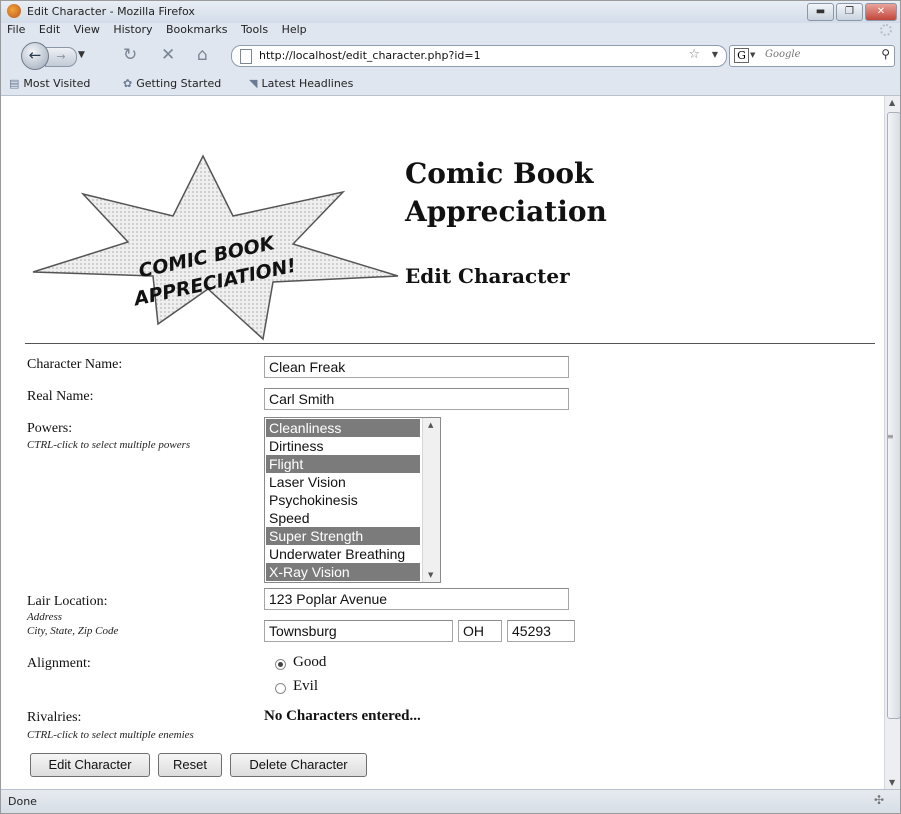 The height and width of the screenshot is (814, 901). What do you see at coordinates (893, 415) in the screenshot?
I see `page-scroll-thumb` at bounding box center [893, 415].